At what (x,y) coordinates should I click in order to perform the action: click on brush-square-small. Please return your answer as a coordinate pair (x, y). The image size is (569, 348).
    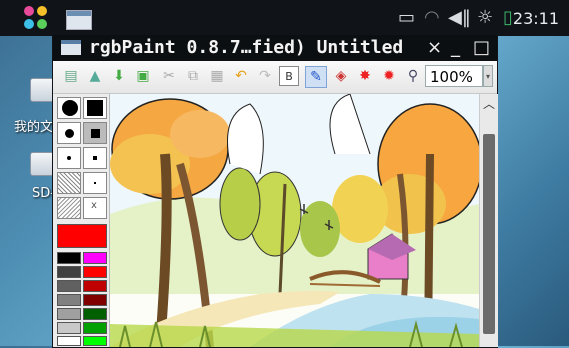
    Looking at the image, I should click on (95, 158).